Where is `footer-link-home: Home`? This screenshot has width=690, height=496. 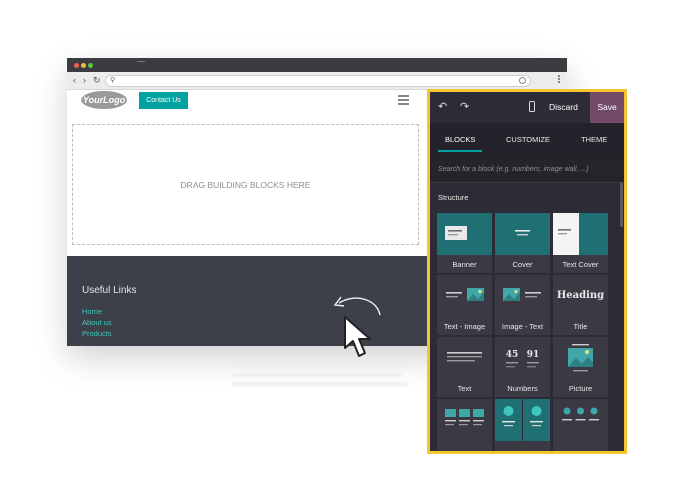 footer-link-home: Home is located at coordinates (92, 311).